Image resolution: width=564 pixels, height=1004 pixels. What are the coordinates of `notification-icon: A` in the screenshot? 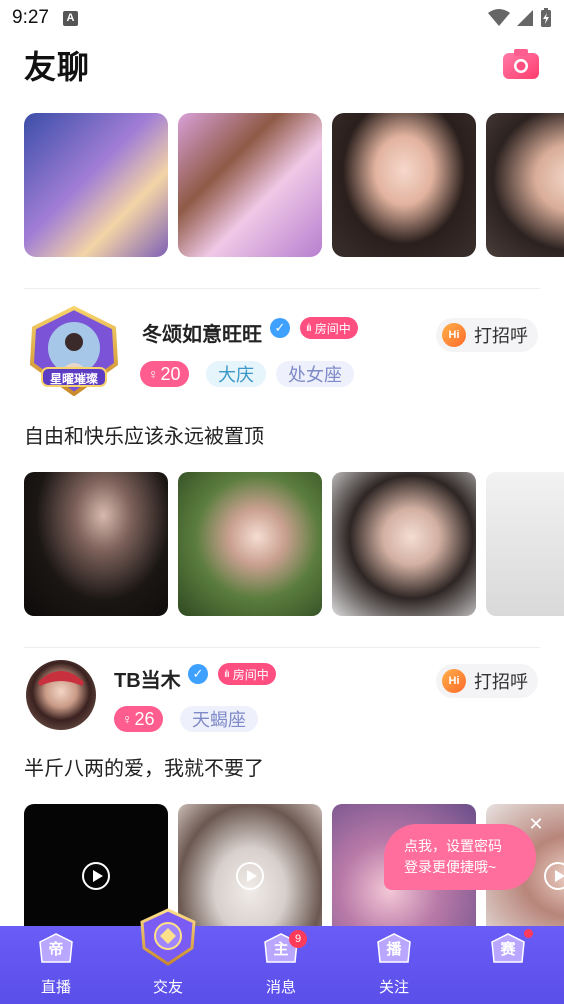 It's located at (70, 18).